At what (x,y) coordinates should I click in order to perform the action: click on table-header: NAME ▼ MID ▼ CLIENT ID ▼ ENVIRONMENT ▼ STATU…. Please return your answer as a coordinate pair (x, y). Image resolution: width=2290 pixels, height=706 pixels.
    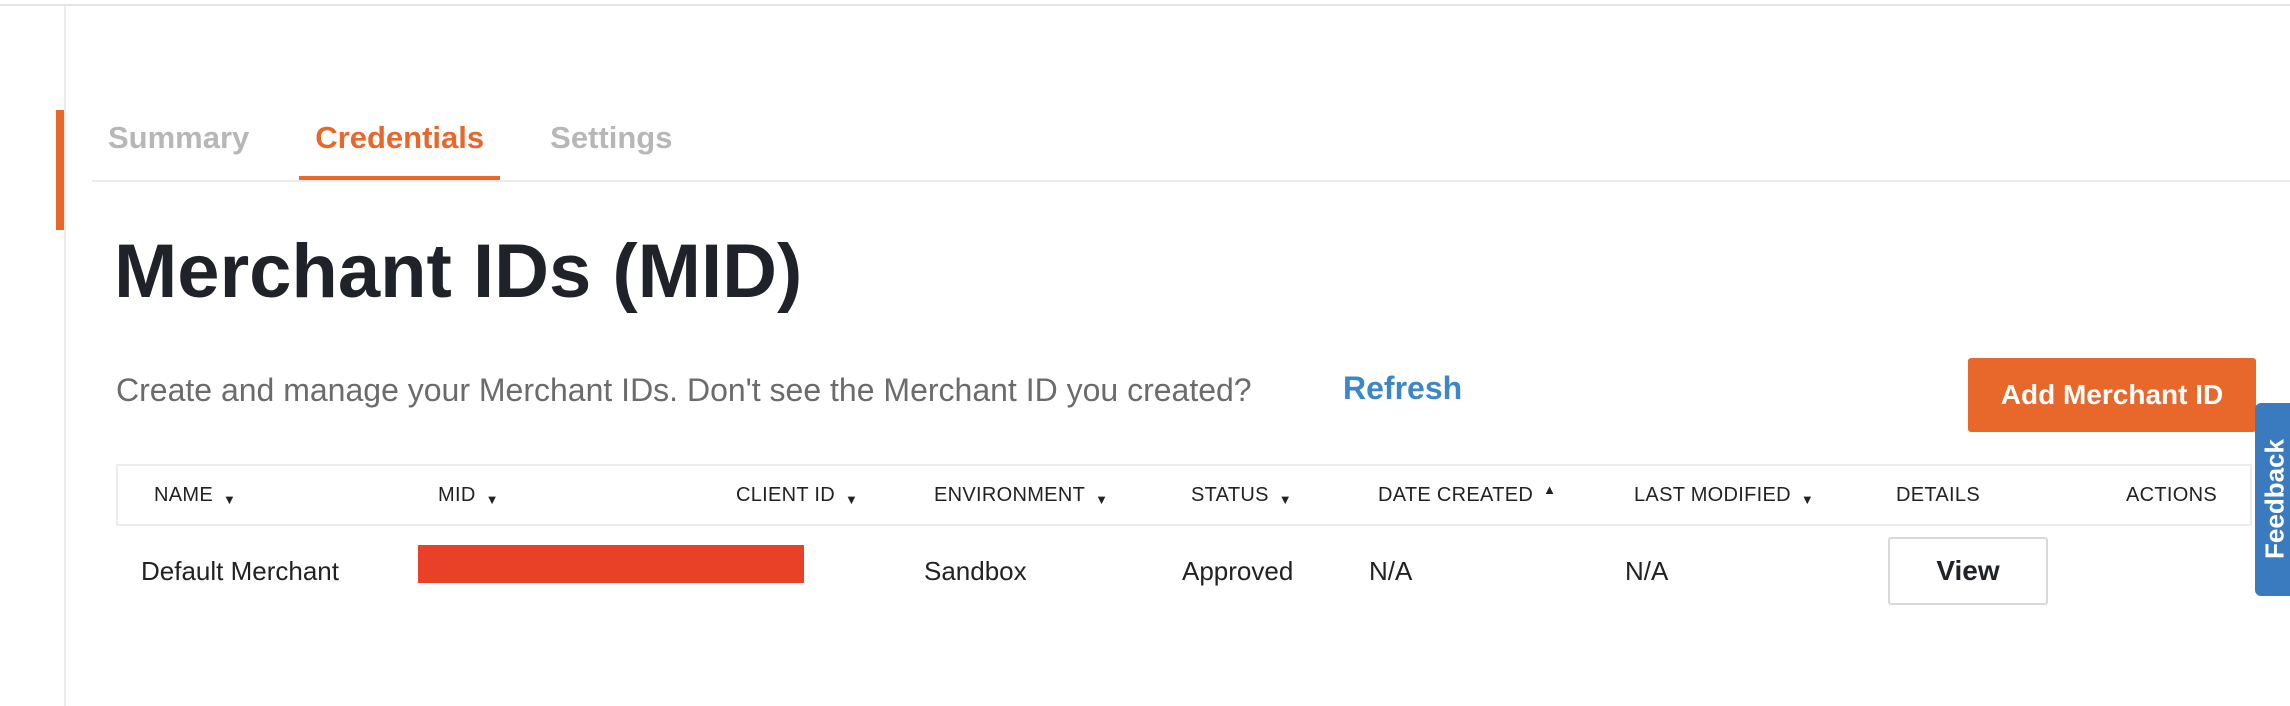
    Looking at the image, I should click on (1184, 495).